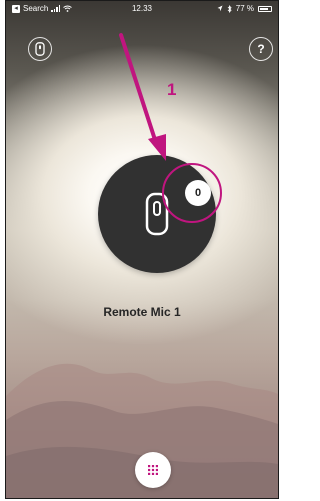 This screenshot has width=320, height=501. What do you see at coordinates (170, 128) in the screenshot?
I see `annotation-overlay` at bounding box center [170, 128].